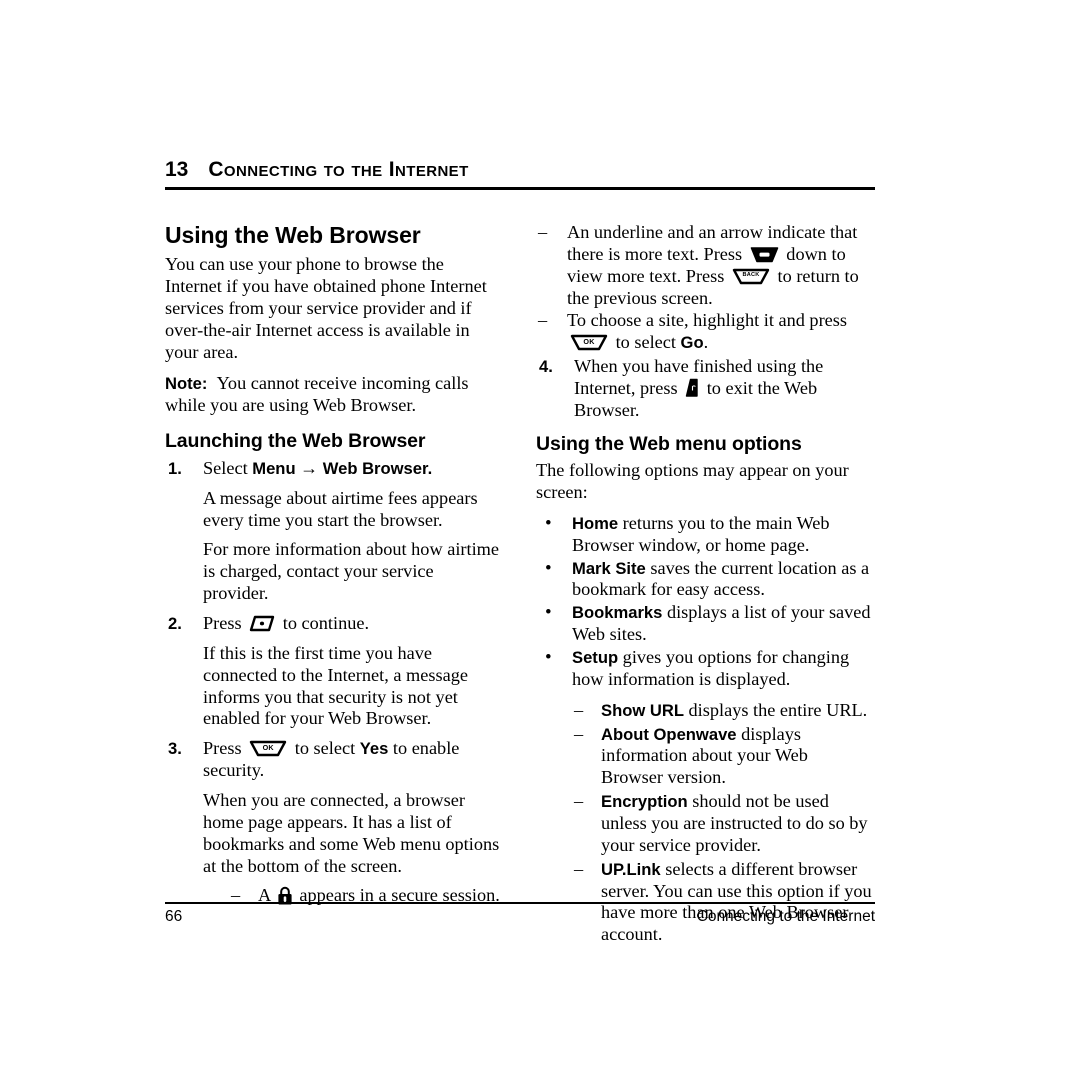 The width and height of the screenshot is (1080, 1080). I want to click on dash-item: – Show URL displays the entire URL., so click(722, 711).